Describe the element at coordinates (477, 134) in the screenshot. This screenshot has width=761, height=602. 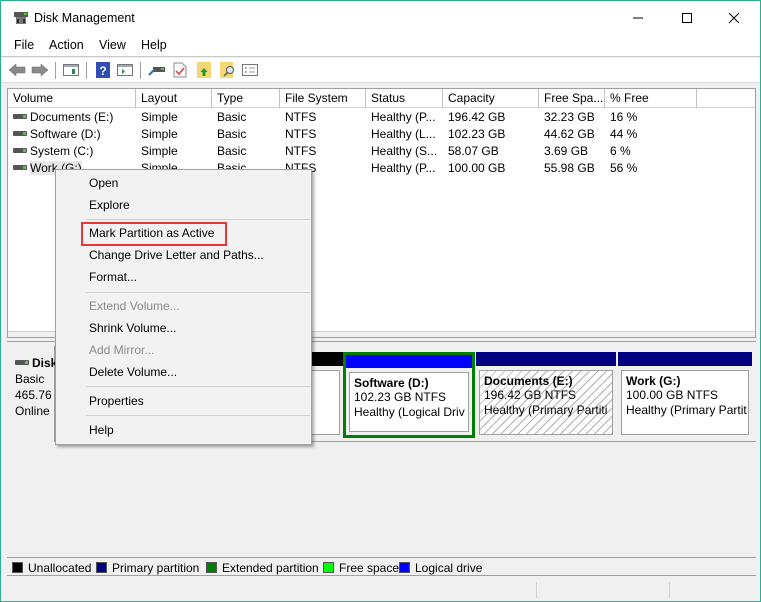
I see `cell-capacity: 102.23 GB` at that location.